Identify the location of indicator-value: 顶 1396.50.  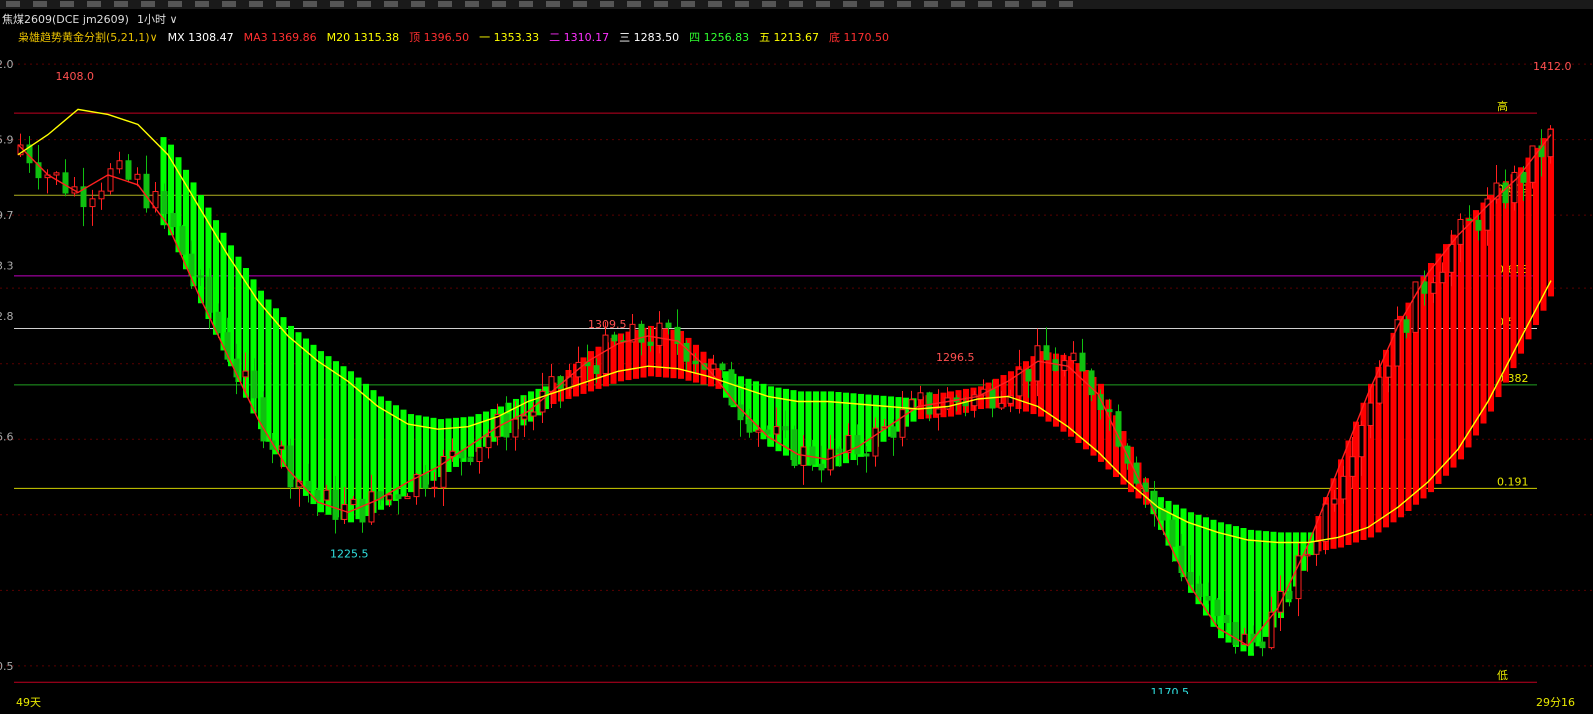
(439, 37).